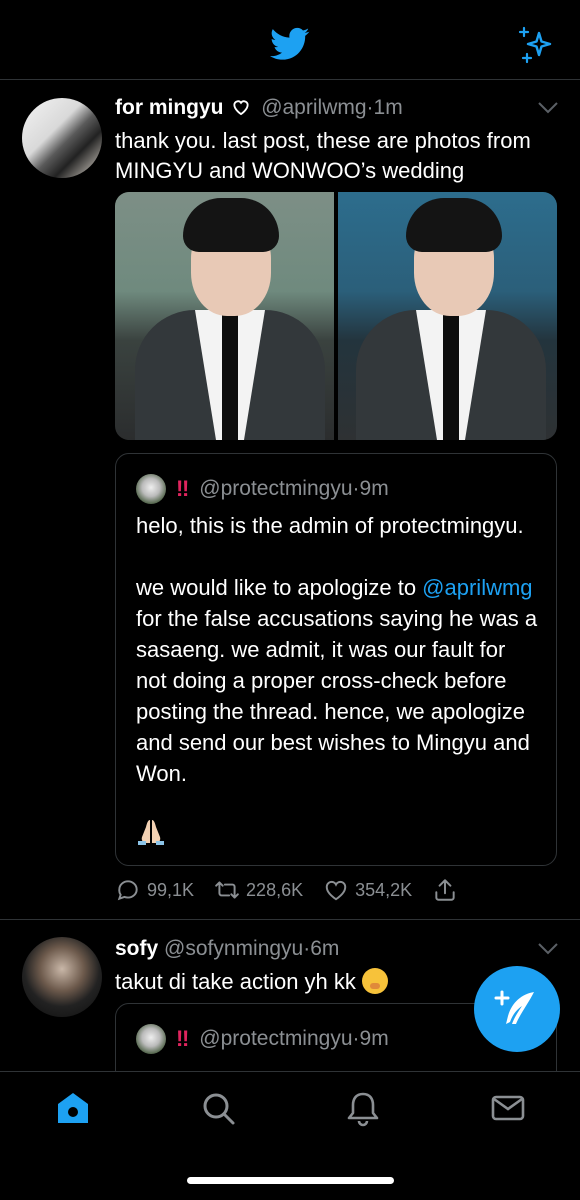 The width and height of the screenshot is (580, 1200). I want to click on reply-button: 99,1K, so click(154, 890).